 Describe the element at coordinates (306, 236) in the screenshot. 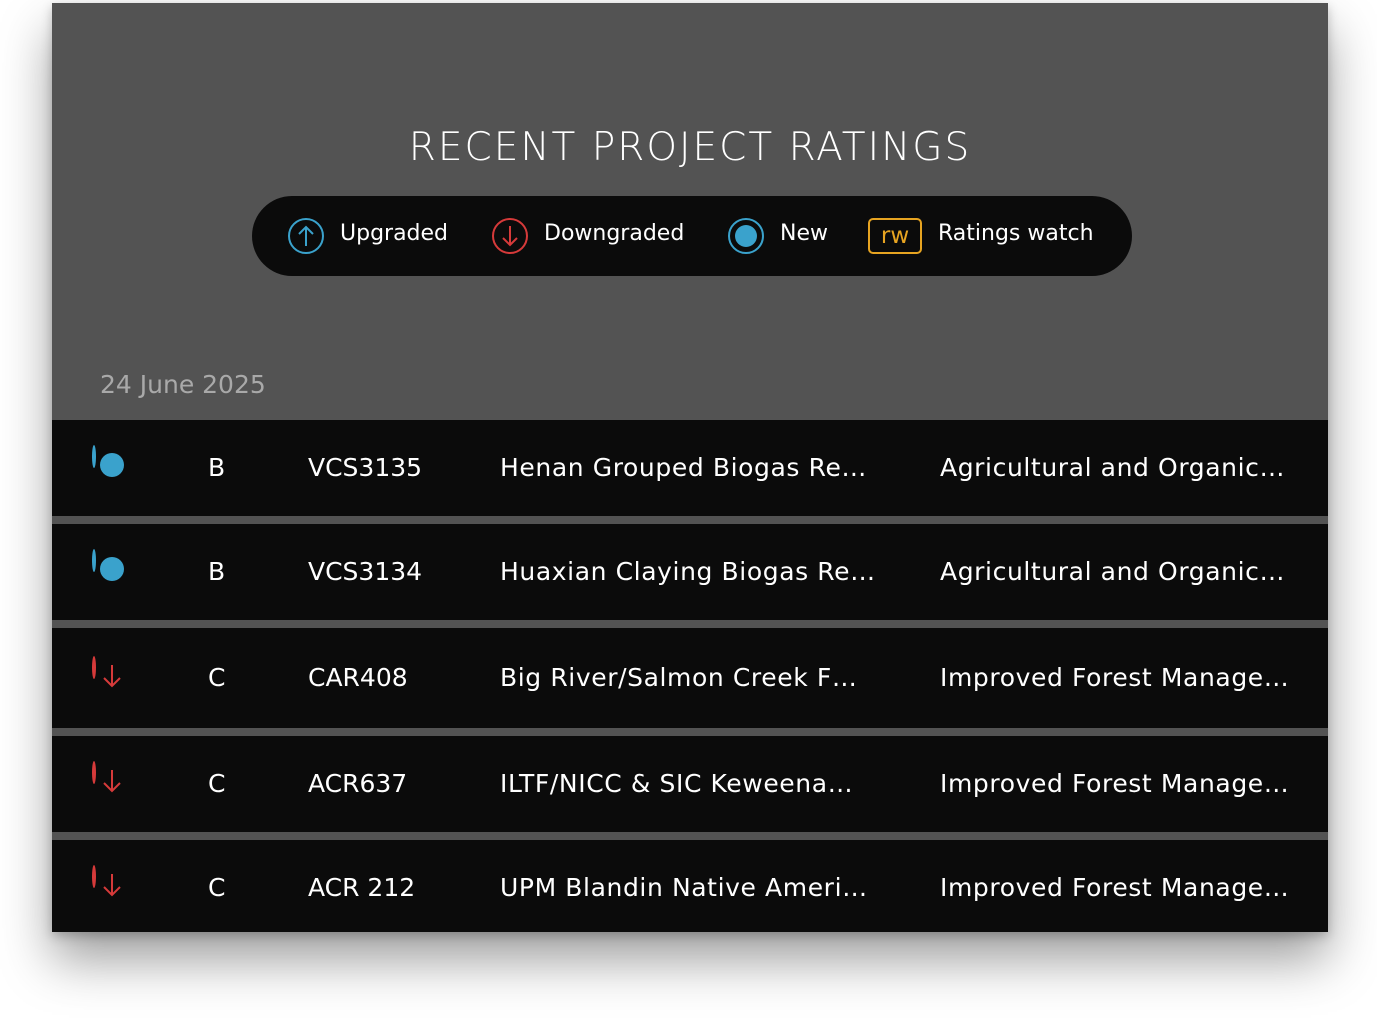

I see `arrow-up-icon` at that location.